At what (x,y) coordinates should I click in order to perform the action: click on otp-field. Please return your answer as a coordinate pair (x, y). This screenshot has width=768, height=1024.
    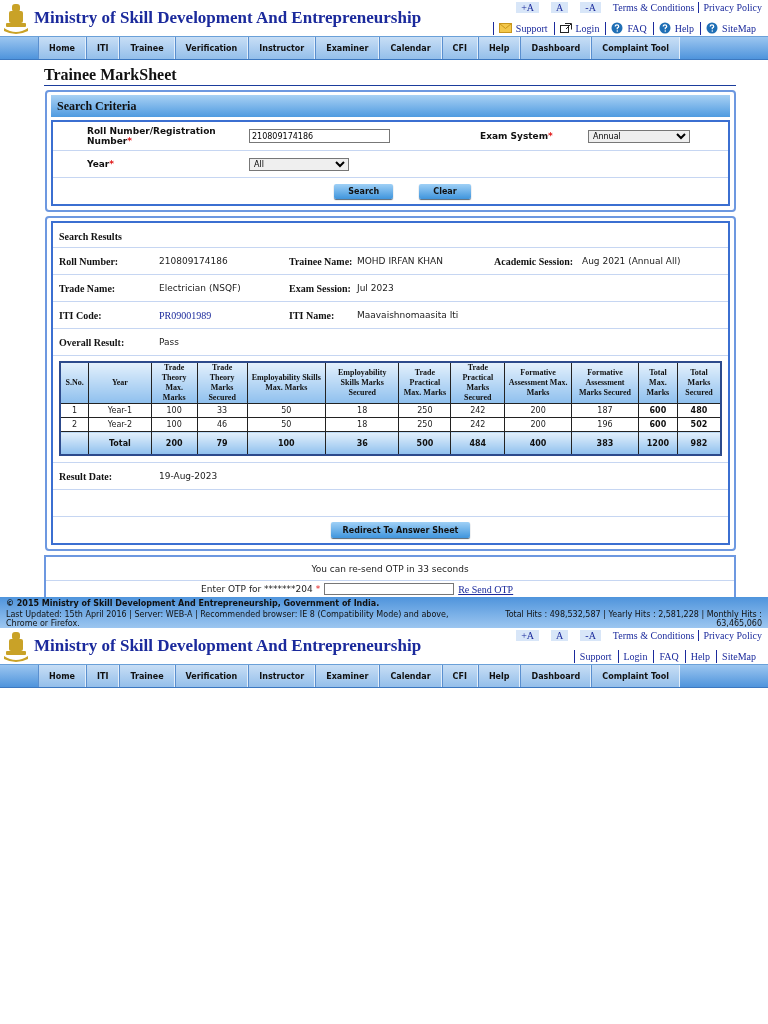
    Looking at the image, I should click on (389, 589).